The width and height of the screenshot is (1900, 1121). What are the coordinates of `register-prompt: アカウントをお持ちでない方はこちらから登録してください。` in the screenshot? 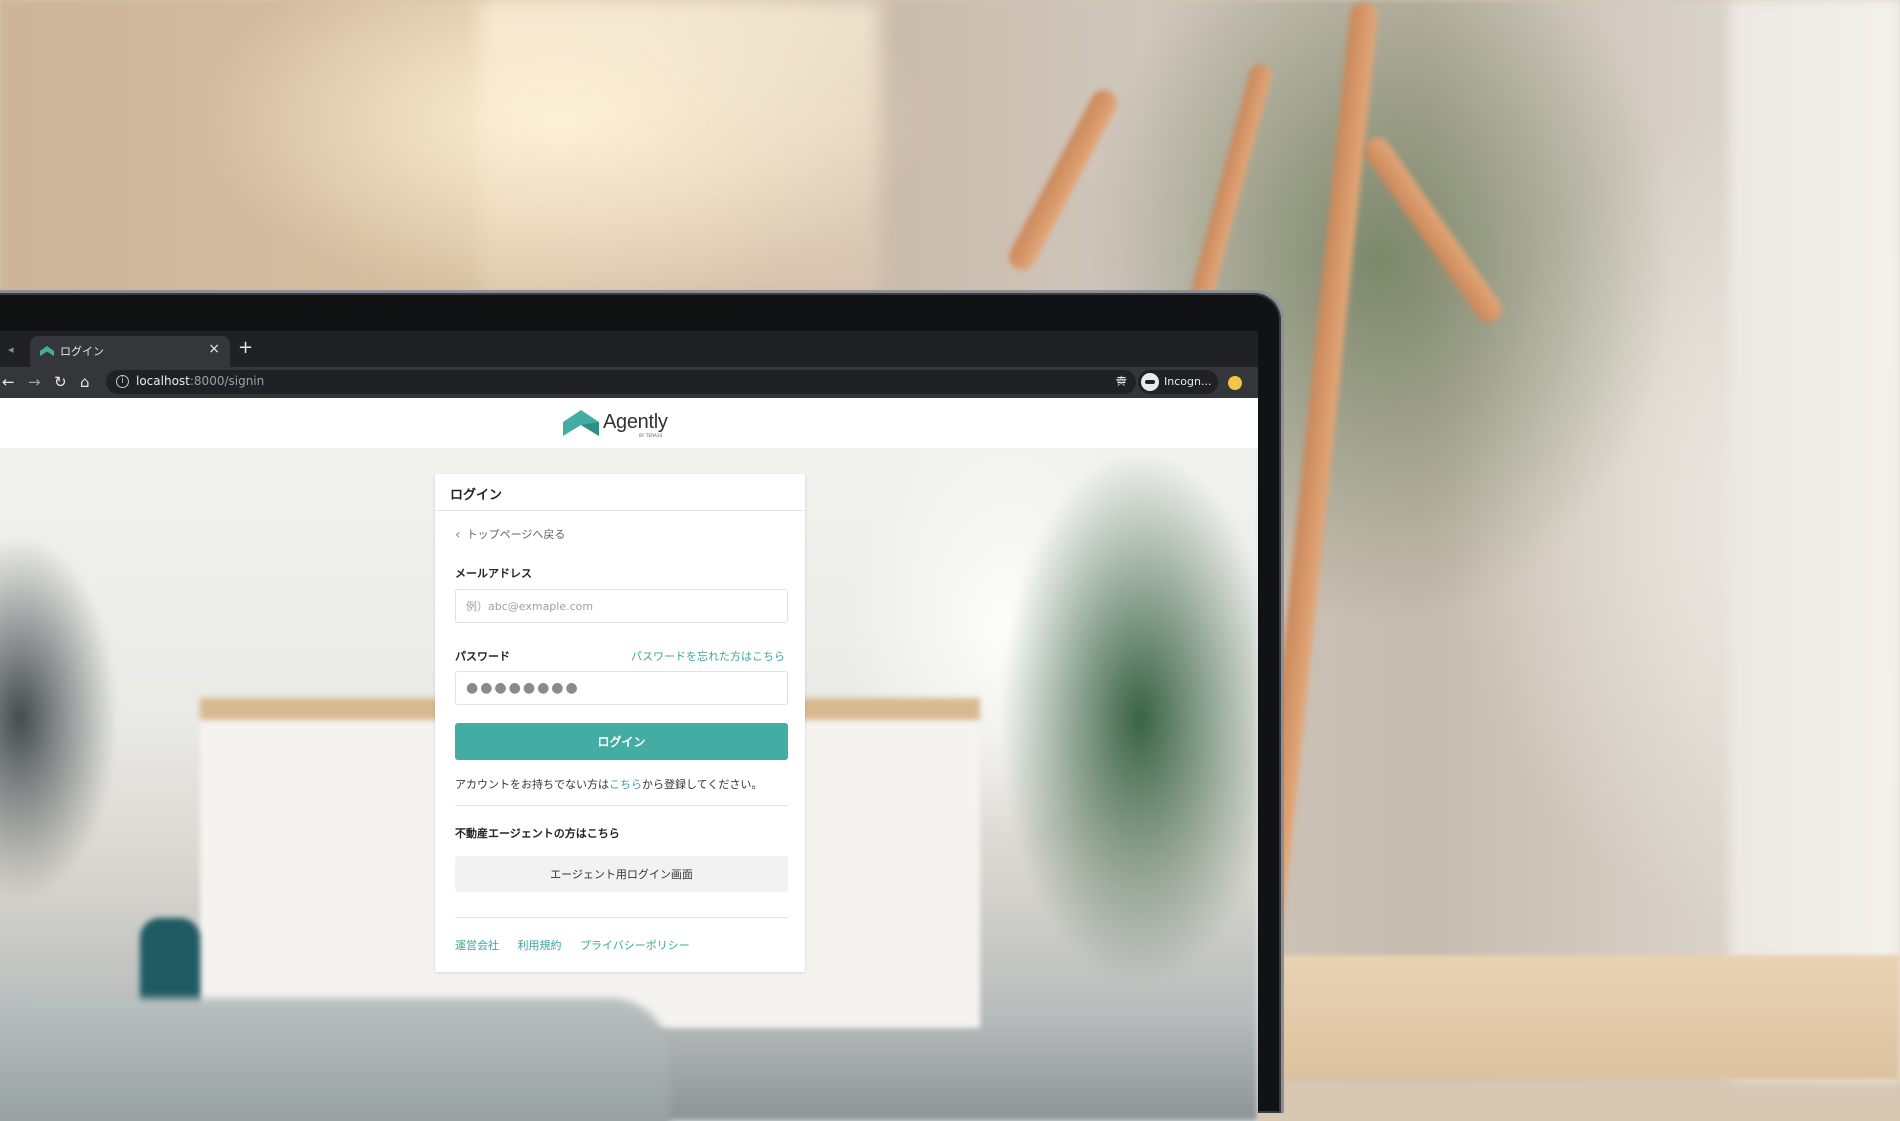 It's located at (608, 784).